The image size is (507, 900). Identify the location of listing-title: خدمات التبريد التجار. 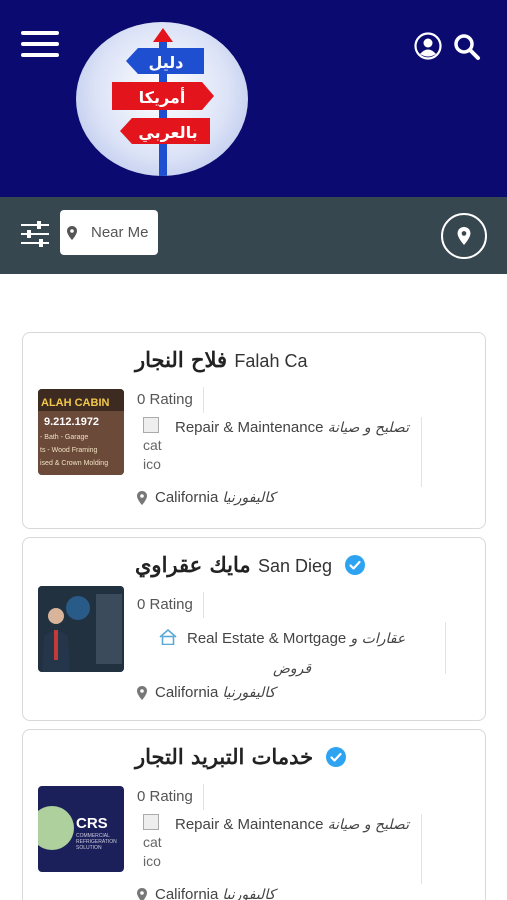
(241, 756).